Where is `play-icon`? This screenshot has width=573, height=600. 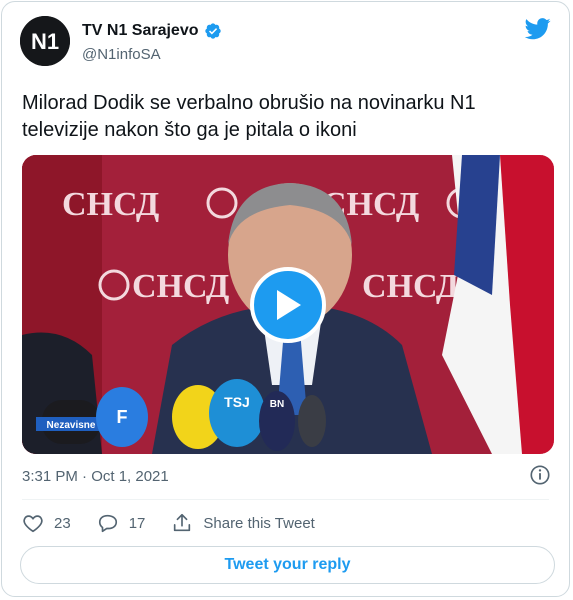
play-icon is located at coordinates (289, 305).